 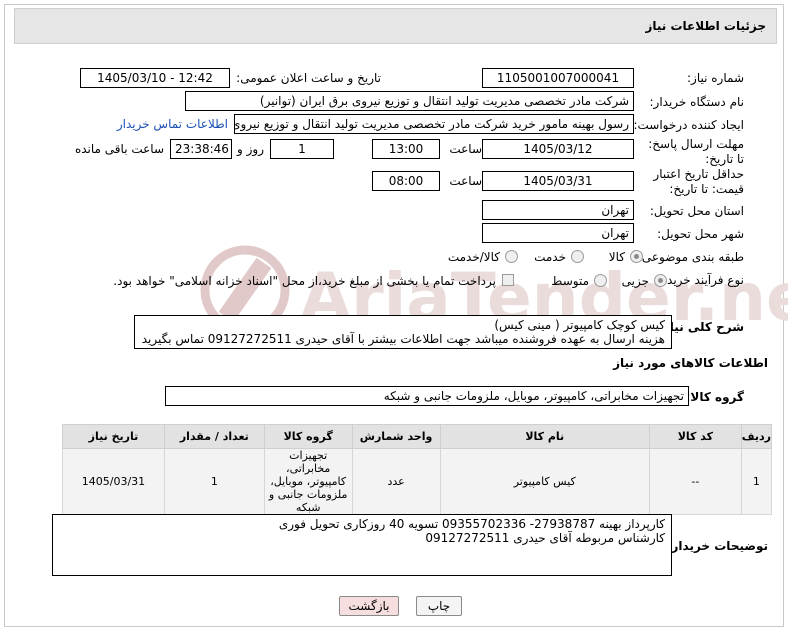 What do you see at coordinates (600, 280) in the screenshot?
I see `process-medium-radio` at bounding box center [600, 280].